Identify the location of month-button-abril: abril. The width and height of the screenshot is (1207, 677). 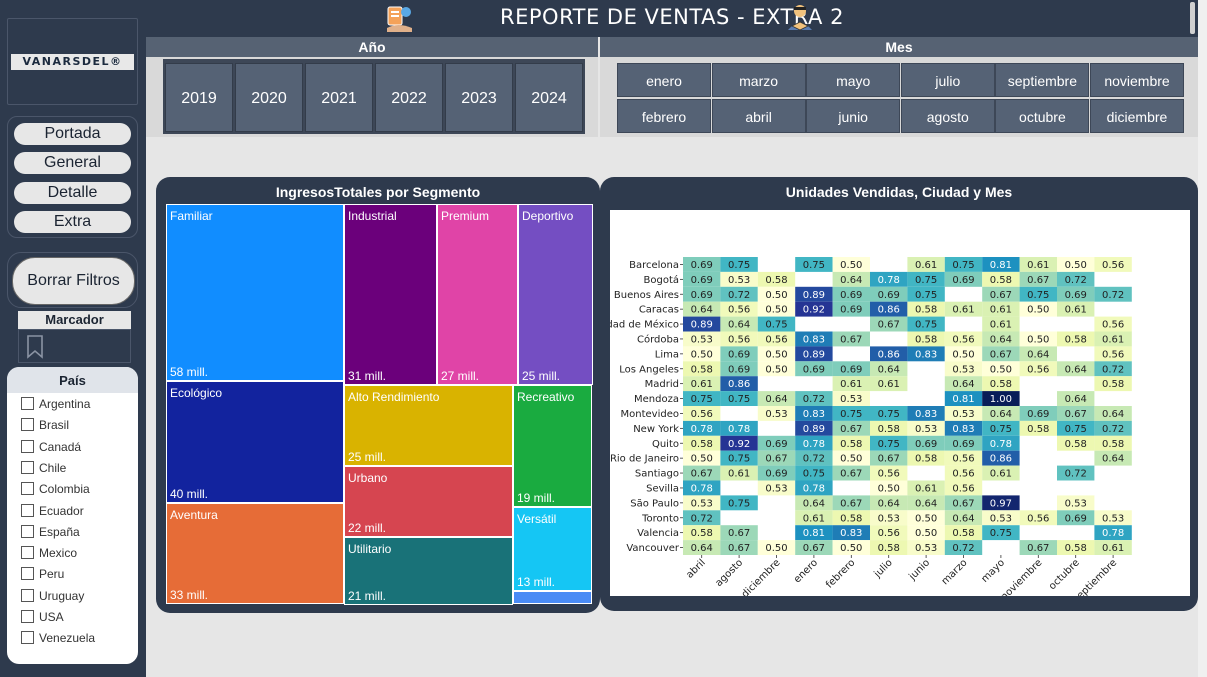
(758, 116).